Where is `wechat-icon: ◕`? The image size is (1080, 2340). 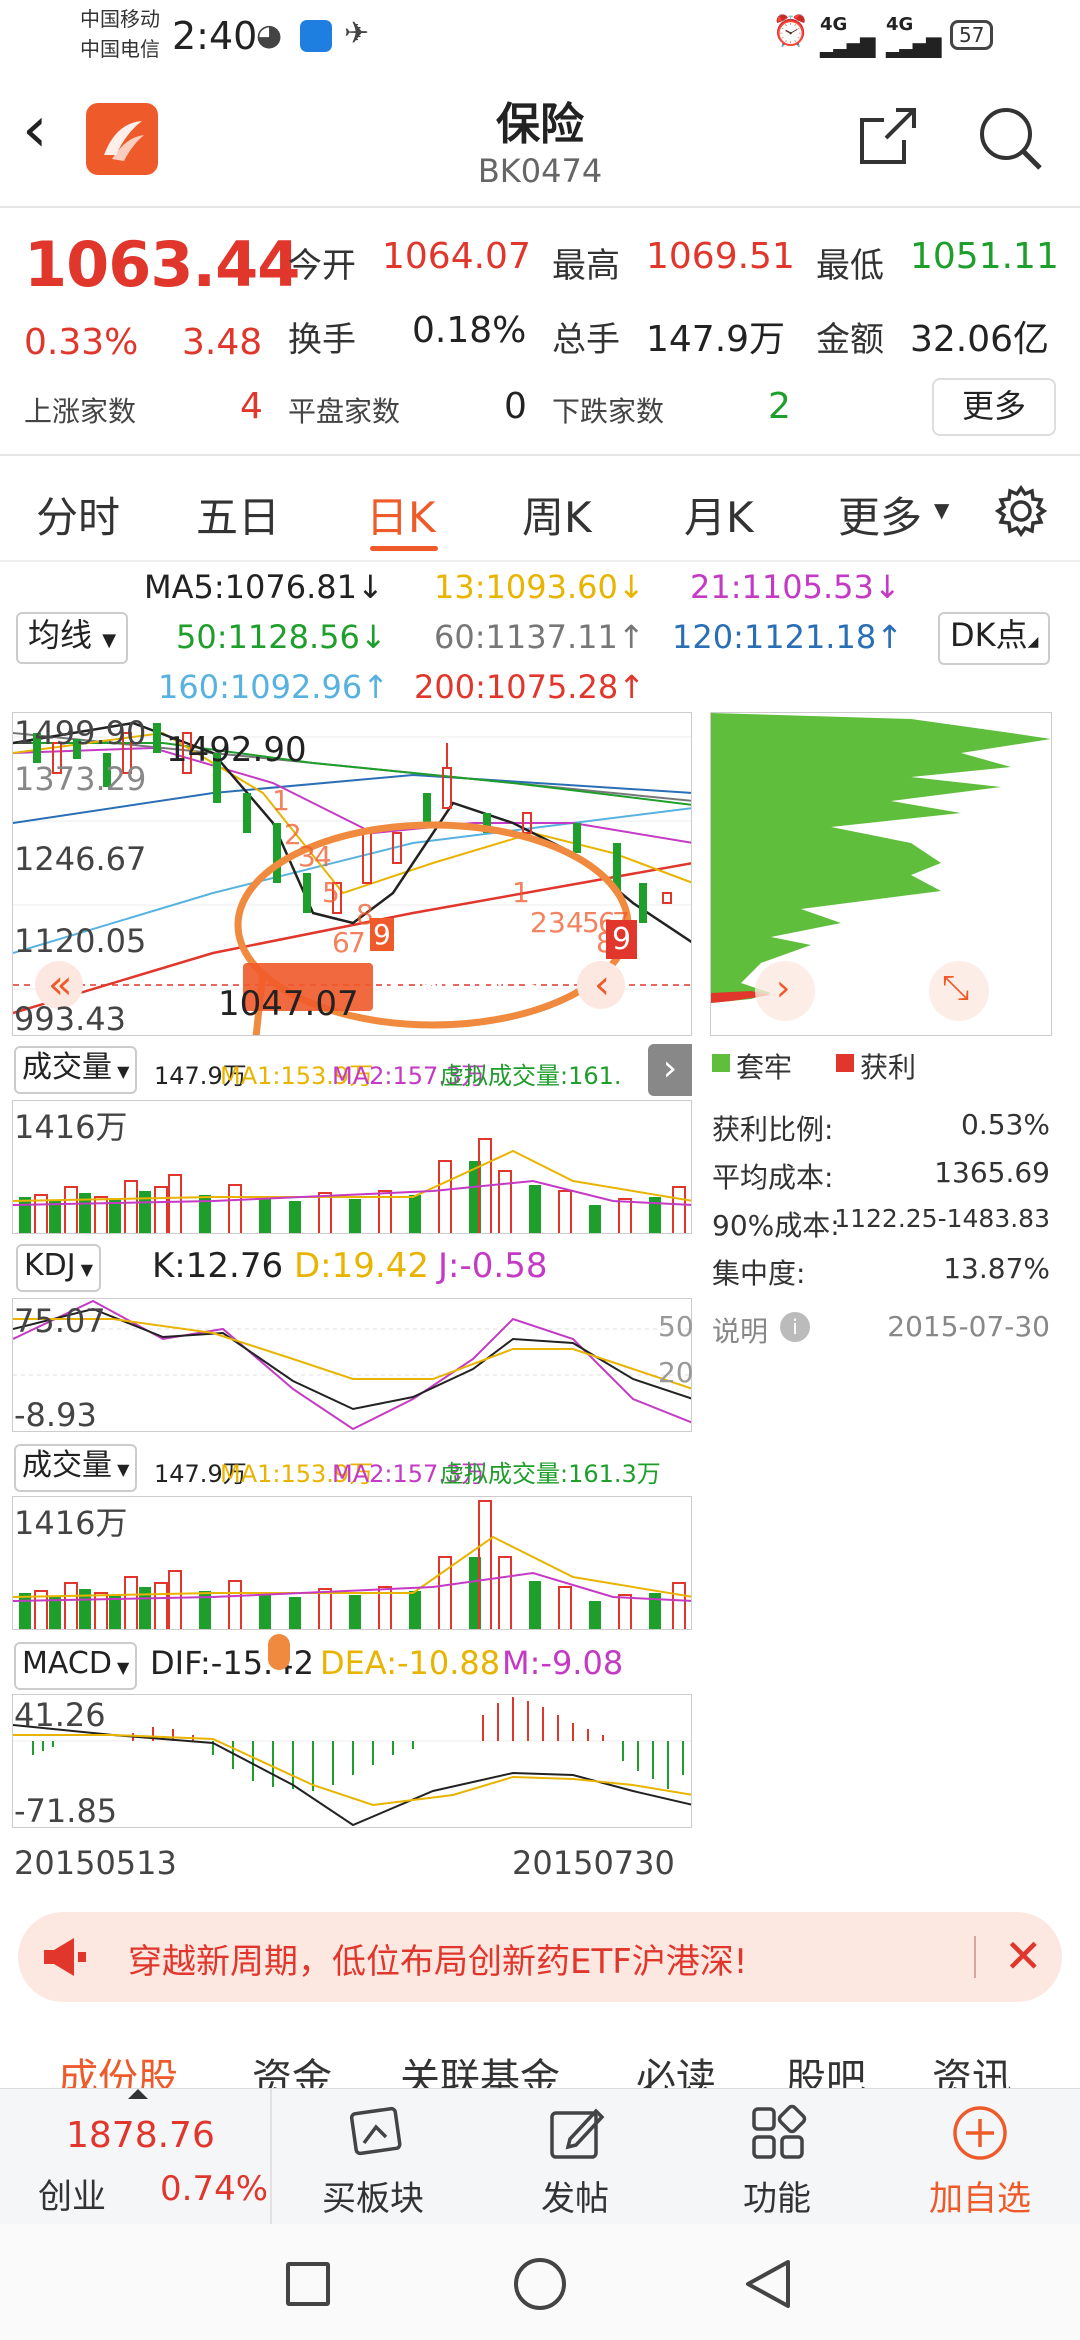 wechat-icon: ◕ is located at coordinates (269, 35).